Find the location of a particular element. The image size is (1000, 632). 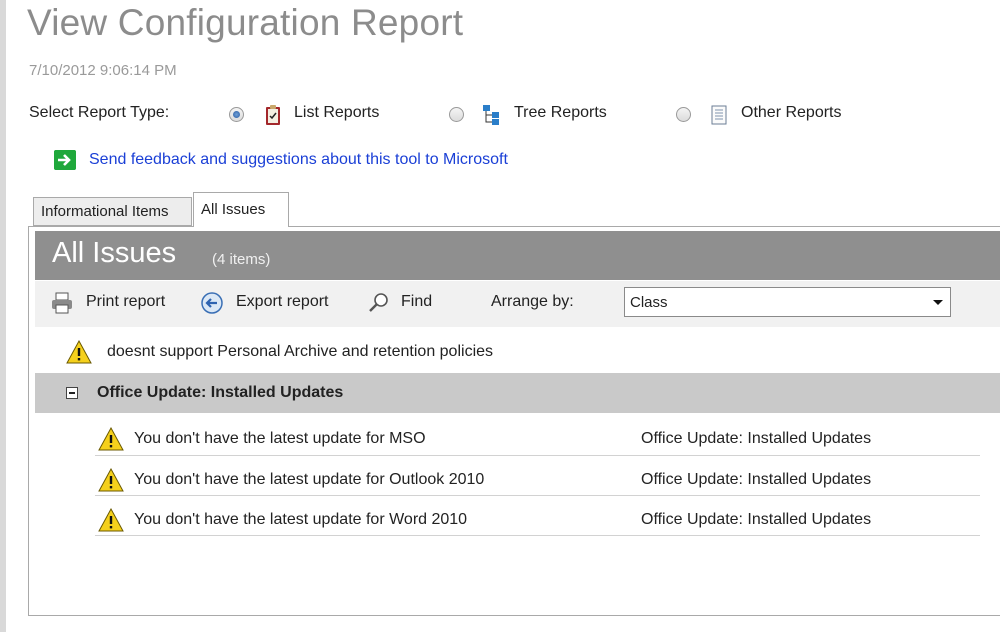

group-header-label: Office Update: Installed Updates is located at coordinates (220, 392).